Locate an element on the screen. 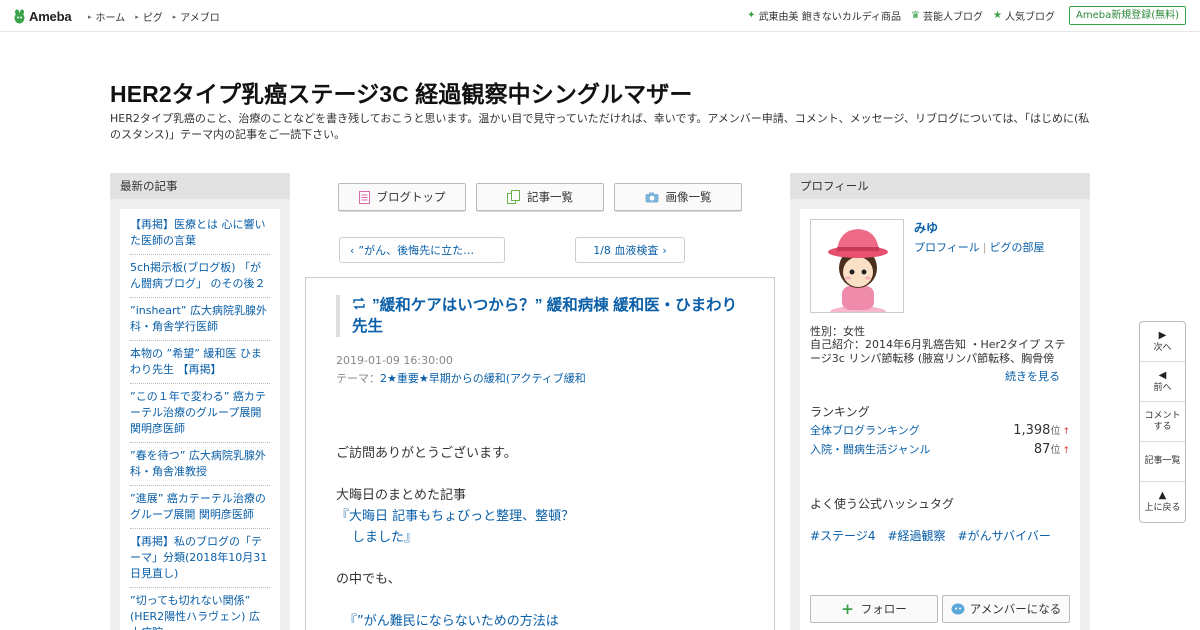  article-title: ”緩和ケアはいつから？” 緩和病棟 緩和医・ひまわり先生 is located at coordinates (549, 316).